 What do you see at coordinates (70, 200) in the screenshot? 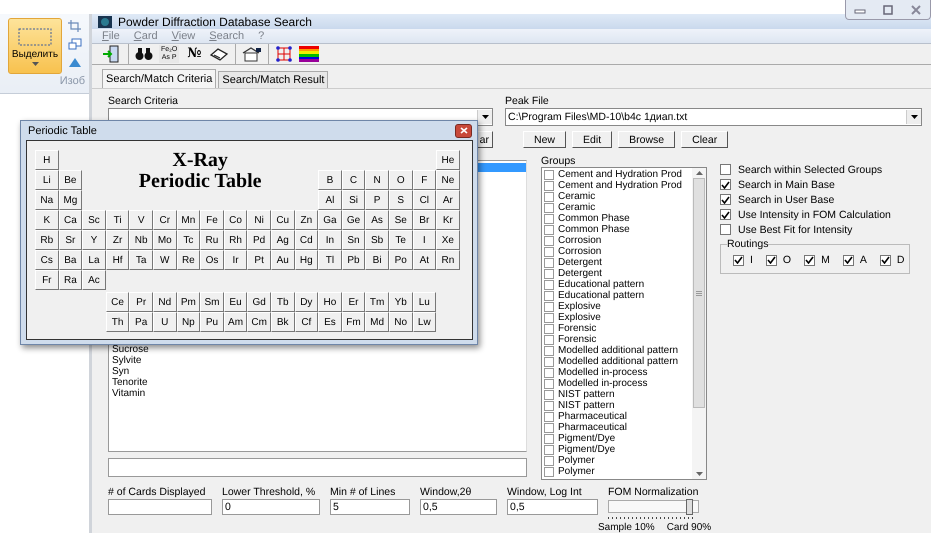
I see `element-button: Mg` at bounding box center [70, 200].